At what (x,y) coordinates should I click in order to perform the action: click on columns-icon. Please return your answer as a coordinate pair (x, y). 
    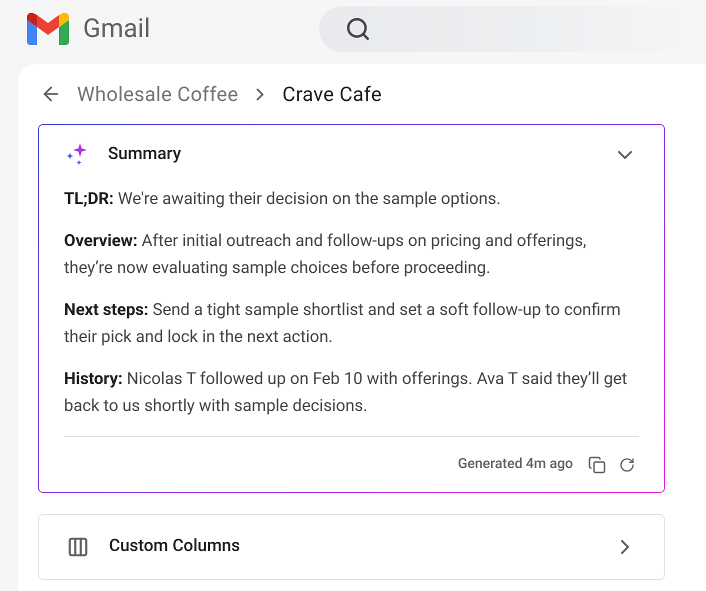
    Looking at the image, I should click on (78, 547).